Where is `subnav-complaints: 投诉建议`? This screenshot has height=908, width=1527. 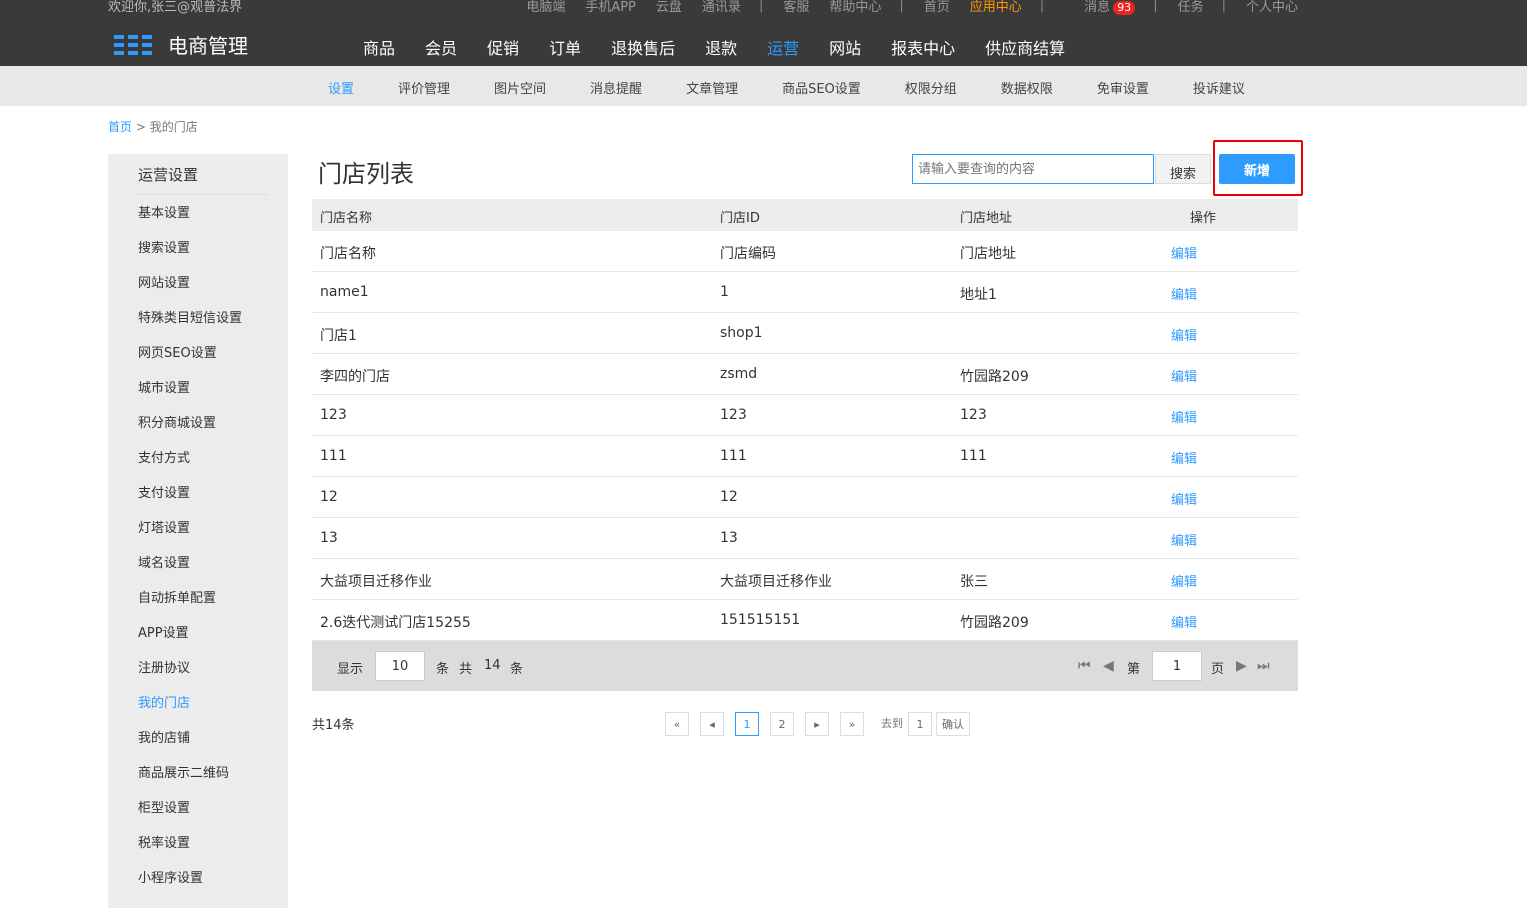 subnav-complaints: 投诉建议 is located at coordinates (1219, 87).